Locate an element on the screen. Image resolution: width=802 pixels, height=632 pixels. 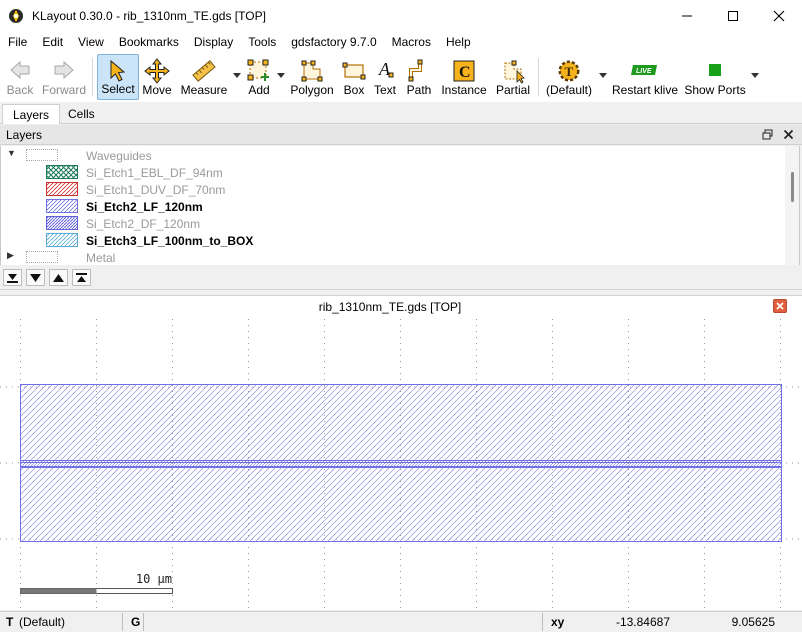
menu-macros: Macros is located at coordinates (411, 42).